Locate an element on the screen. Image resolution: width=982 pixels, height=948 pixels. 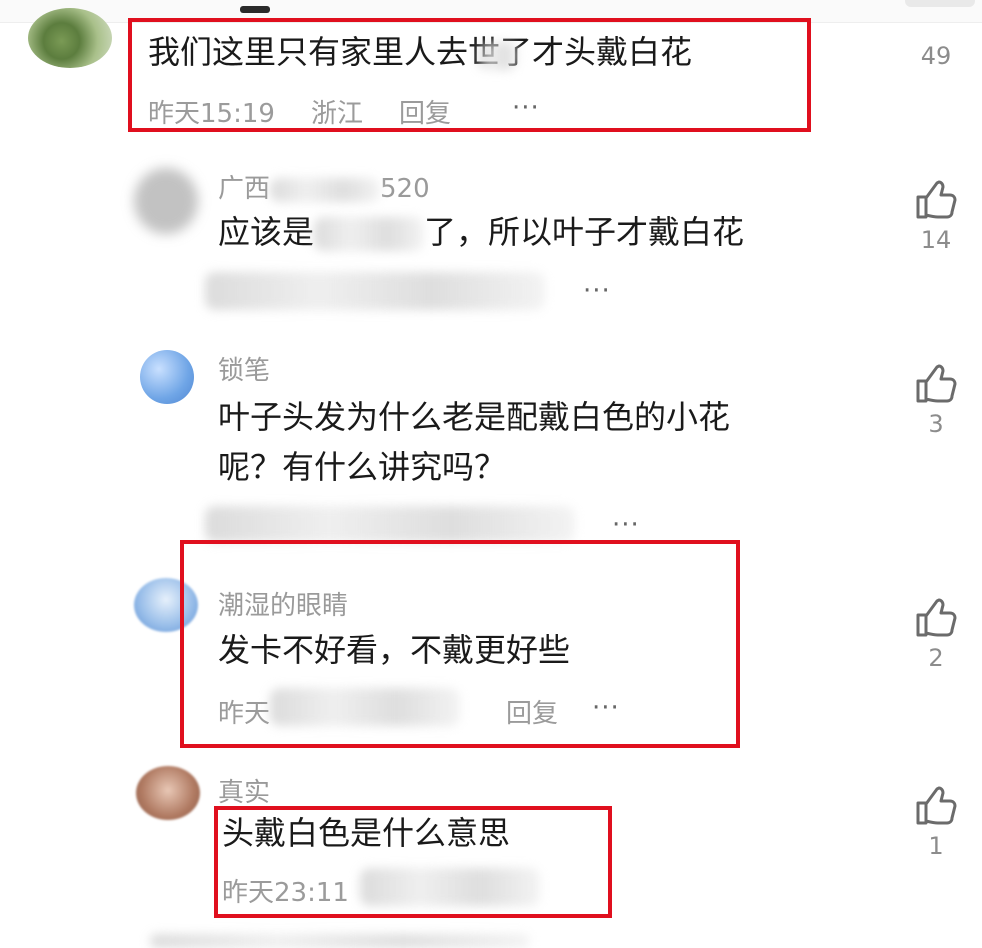
comment-text: 叶子头发为什么老是配戴白色的小花 is located at coordinates (474, 417).